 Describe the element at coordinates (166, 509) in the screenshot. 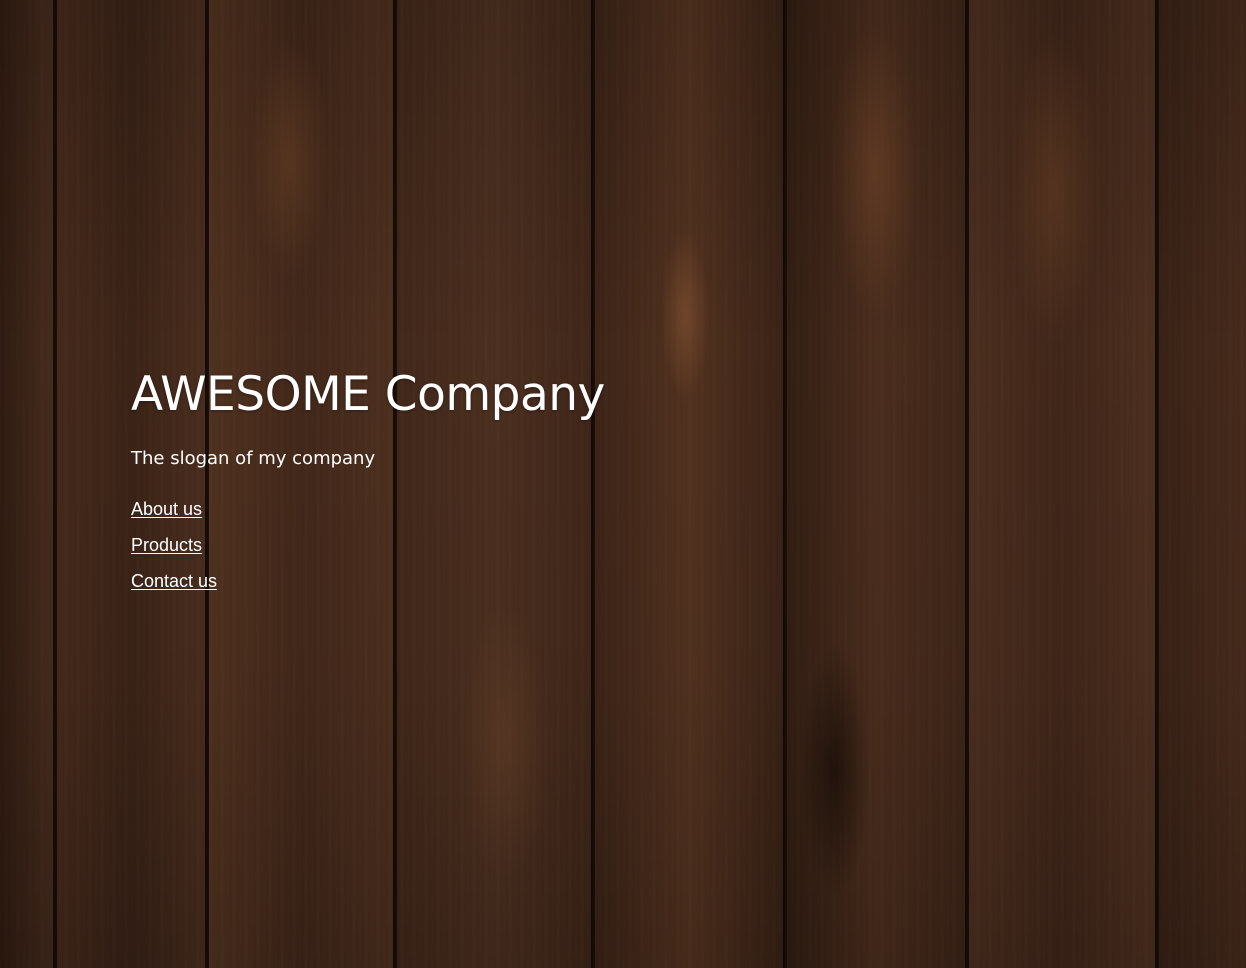

I see `about-us-link: About us` at that location.